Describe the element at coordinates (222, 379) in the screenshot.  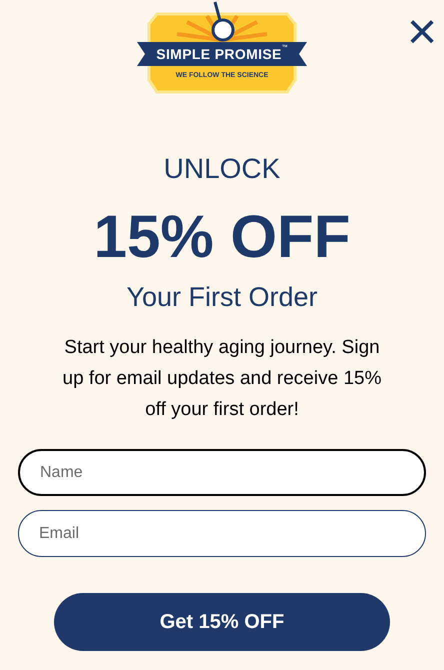
I see `intro-paragraph: Start your healthy aging journey. Sign up for email updates and receive 15% off your first order!` at that location.